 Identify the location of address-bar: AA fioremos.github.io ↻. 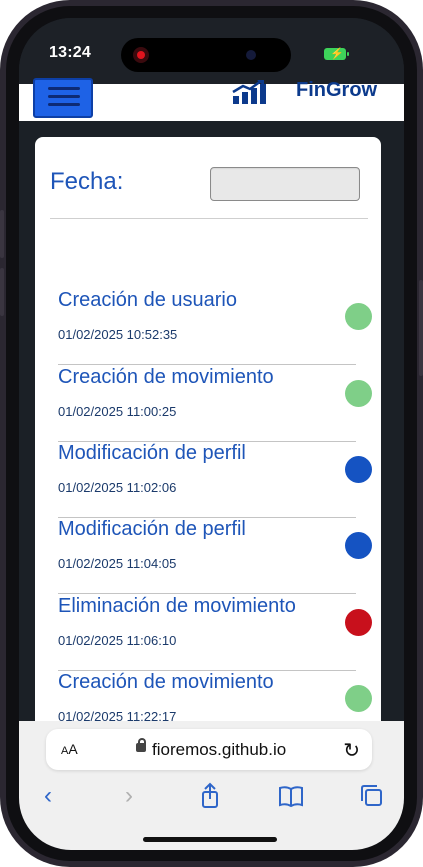
(209, 749).